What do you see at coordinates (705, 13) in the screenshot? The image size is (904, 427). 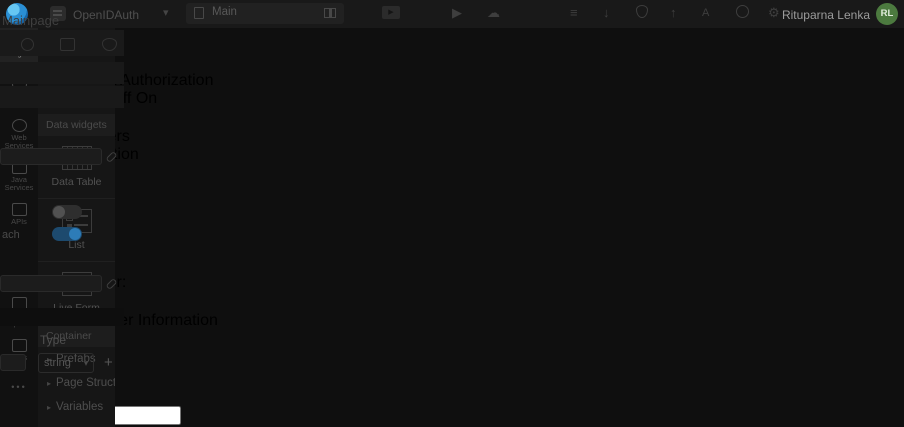 I see `translate-icon: A` at bounding box center [705, 13].